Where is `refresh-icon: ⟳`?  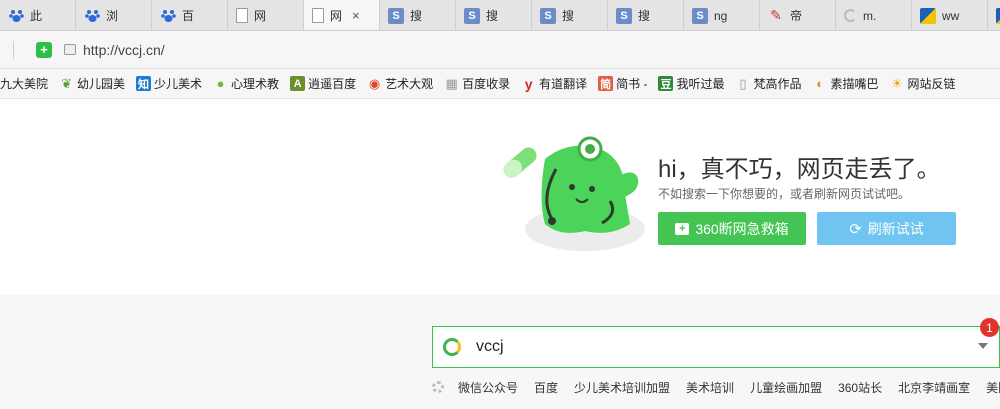
refresh-icon: ⟳ is located at coordinates (855, 229).